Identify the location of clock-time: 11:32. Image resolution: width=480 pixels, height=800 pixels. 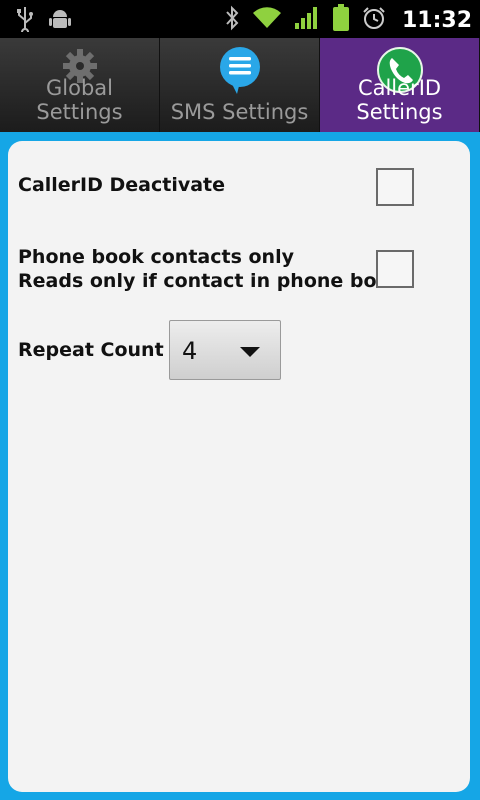
(436, 20).